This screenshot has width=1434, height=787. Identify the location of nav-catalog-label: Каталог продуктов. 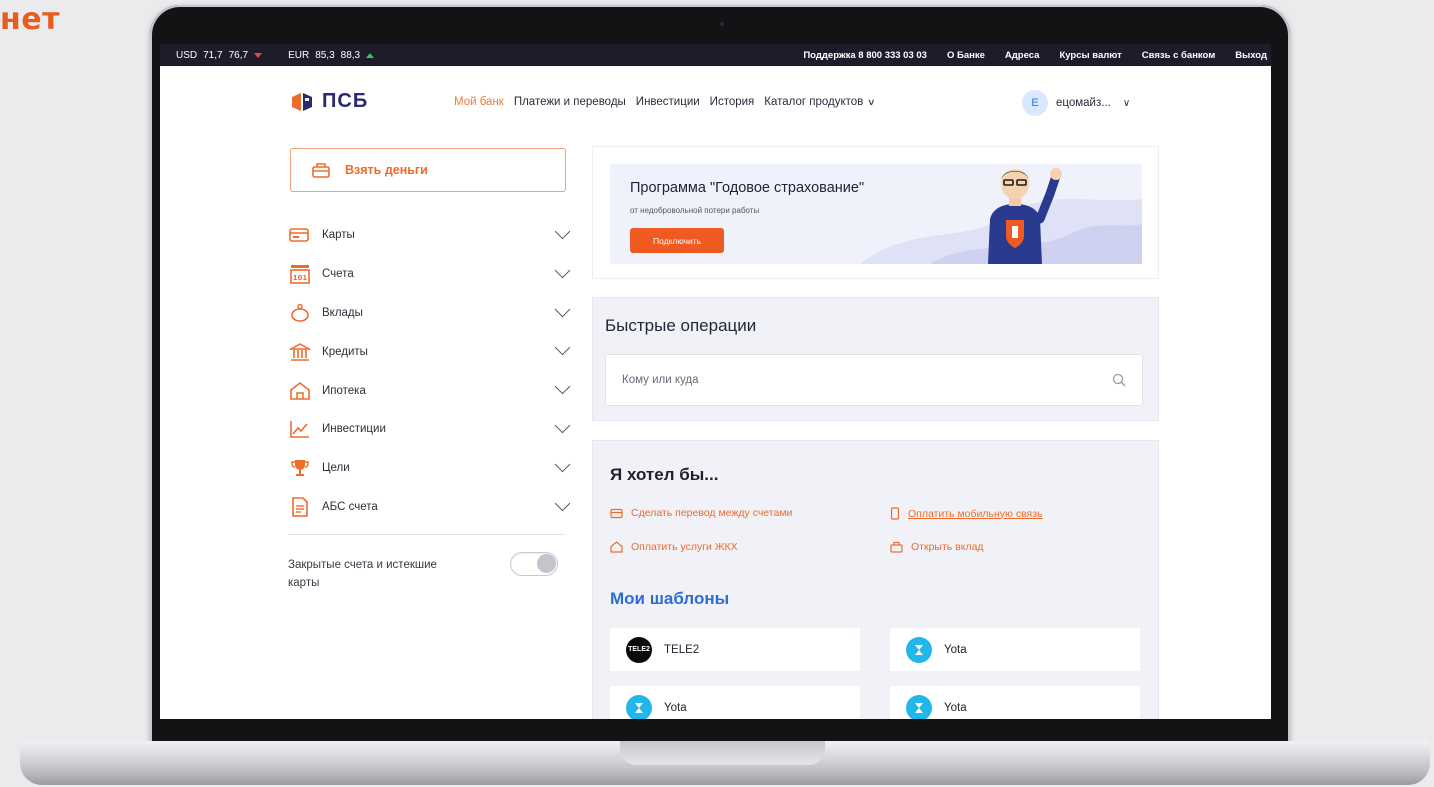
(814, 102).